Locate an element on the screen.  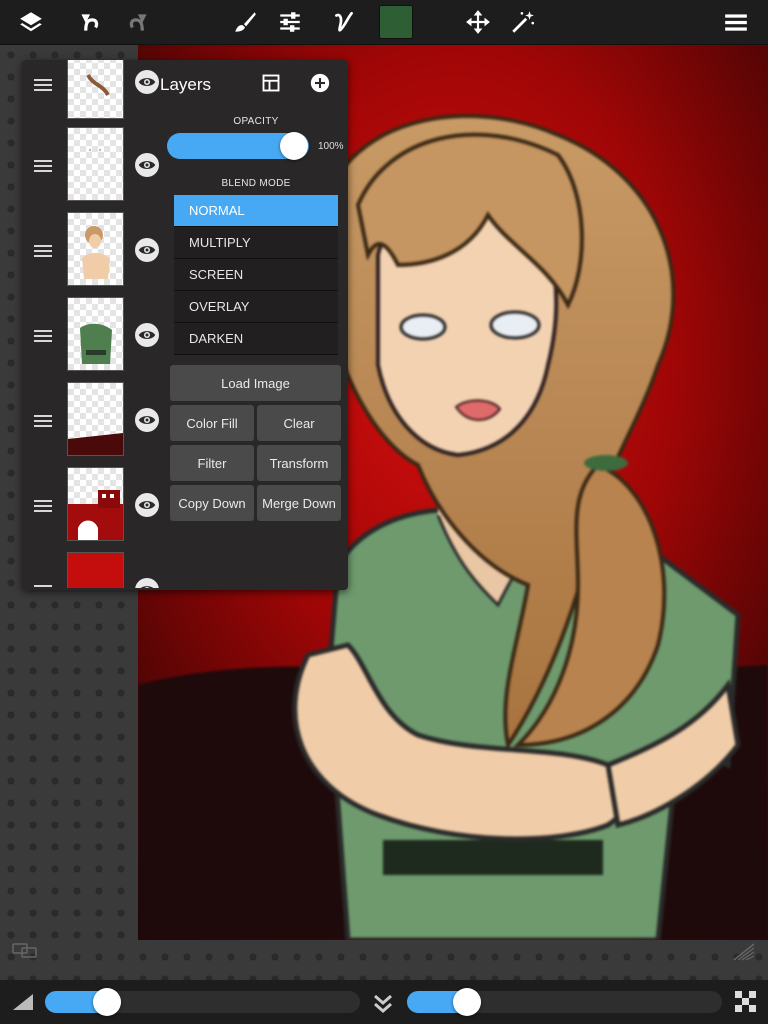
layer-layout-icon is located at coordinates (271, 83).